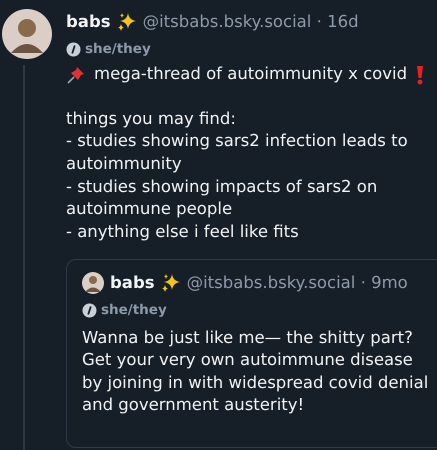 Image resolution: width=437 pixels, height=450 pixels. What do you see at coordinates (248, 337) in the screenshot?
I see `quote-text: Wanna be just like me— the shitty part?` at bounding box center [248, 337].